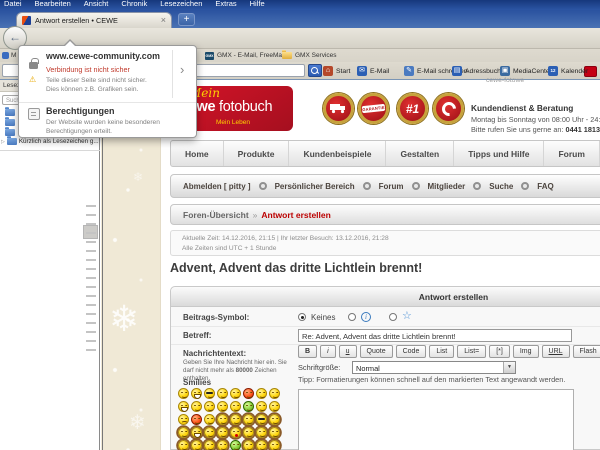 The height and width of the screenshot is (450, 600). Describe the element at coordinates (196, 432) in the screenshot. I see `smiley-laugh-girl` at that location.